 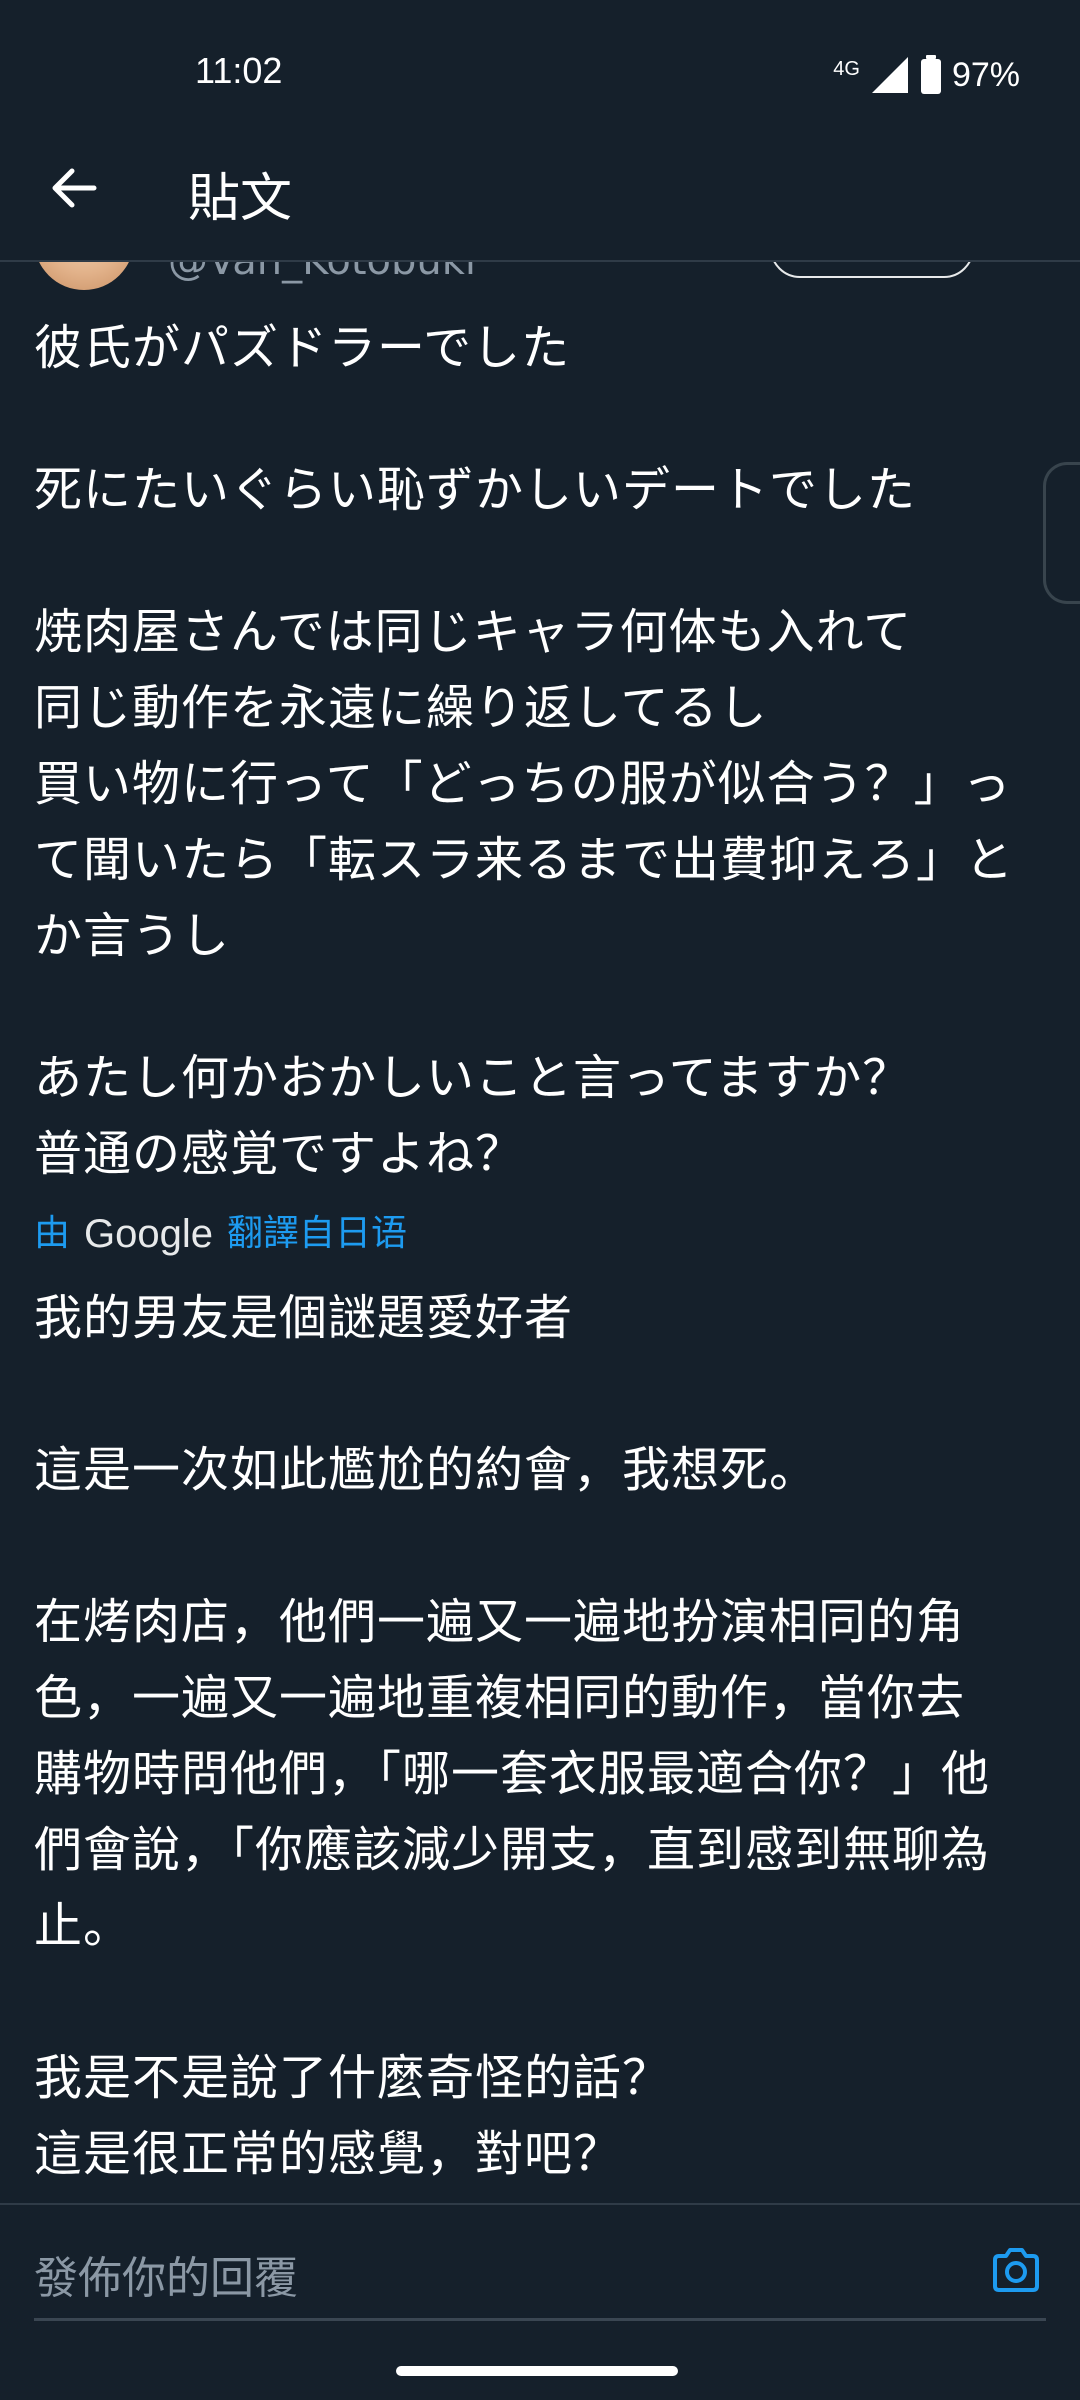 What do you see at coordinates (1061, 533) in the screenshot?
I see `side-panel-handle` at bounding box center [1061, 533].